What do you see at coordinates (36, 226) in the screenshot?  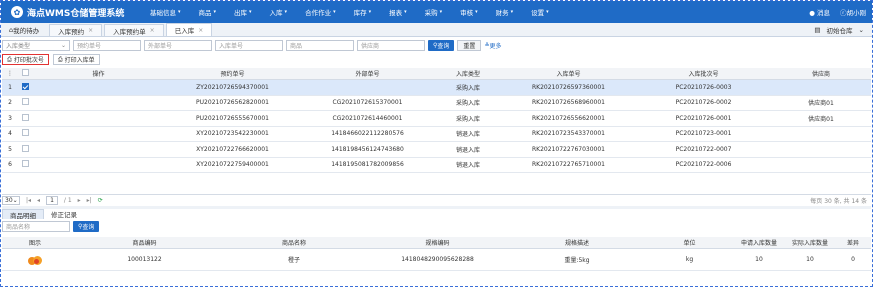 I see `goods-name-input: 商品名称` at bounding box center [36, 226].